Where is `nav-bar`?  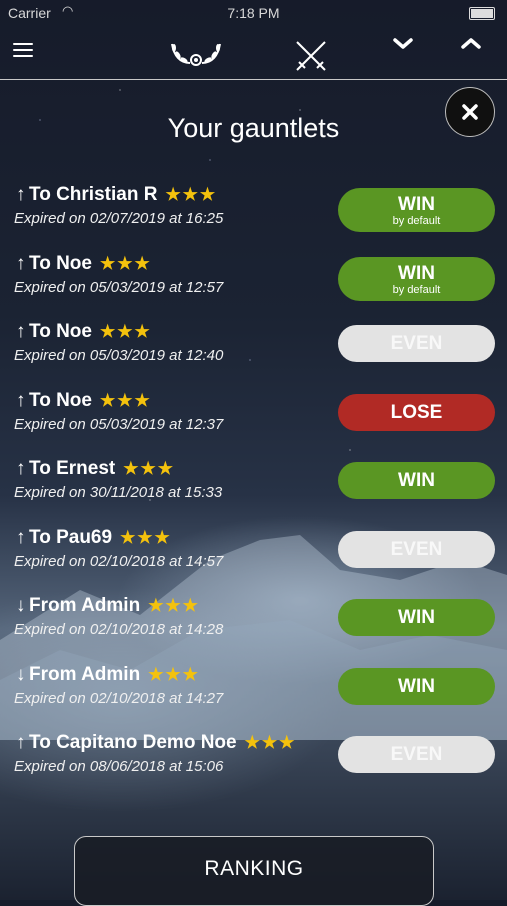 nav-bar is located at coordinates (253, 53).